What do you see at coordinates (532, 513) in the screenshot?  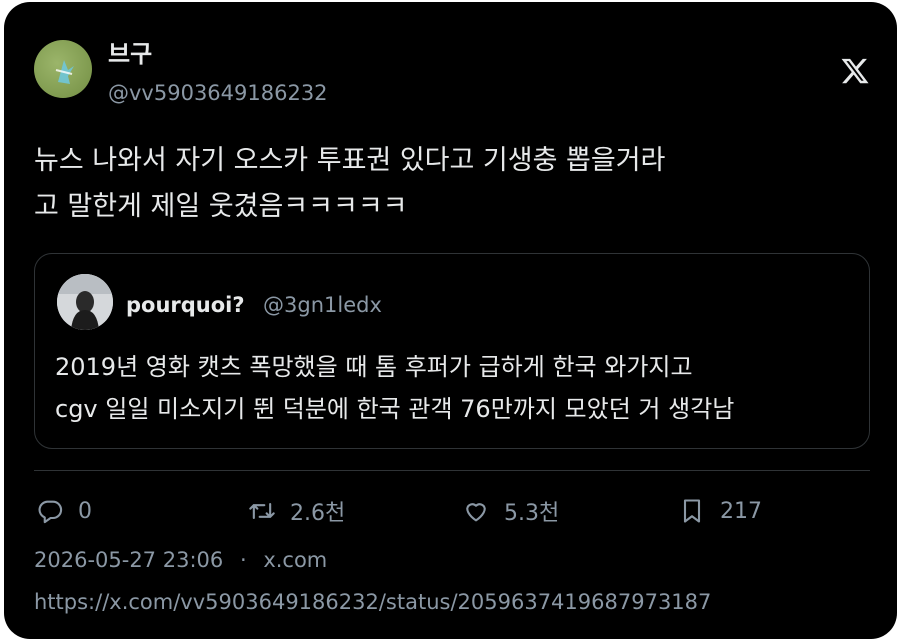 I see `like-count: 5.3천` at bounding box center [532, 513].